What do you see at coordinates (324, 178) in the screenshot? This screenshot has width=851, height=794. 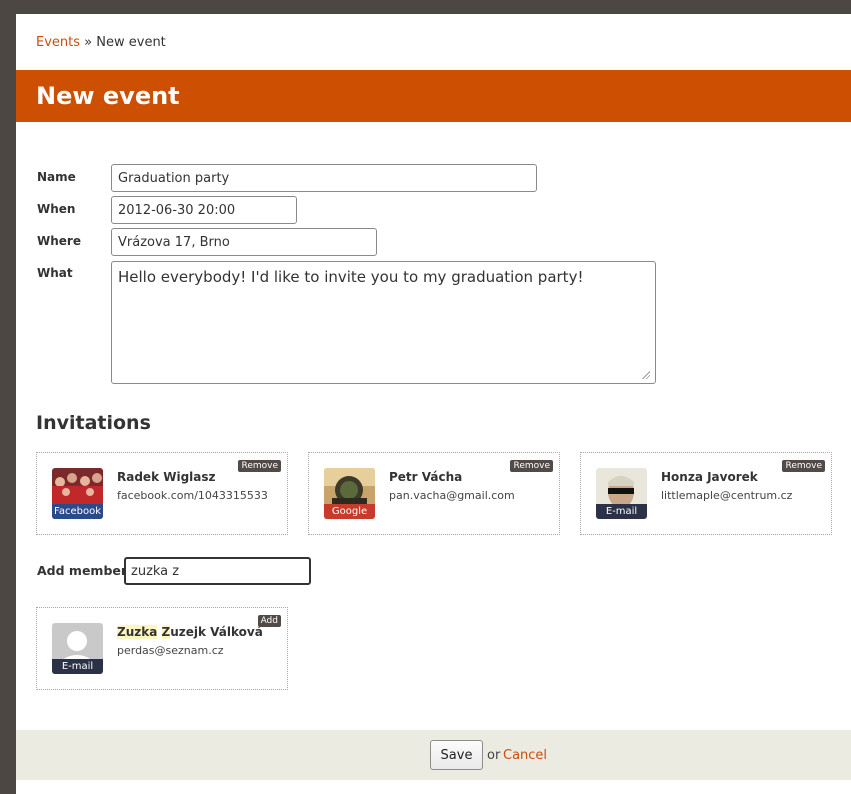 I see `name-input` at bounding box center [324, 178].